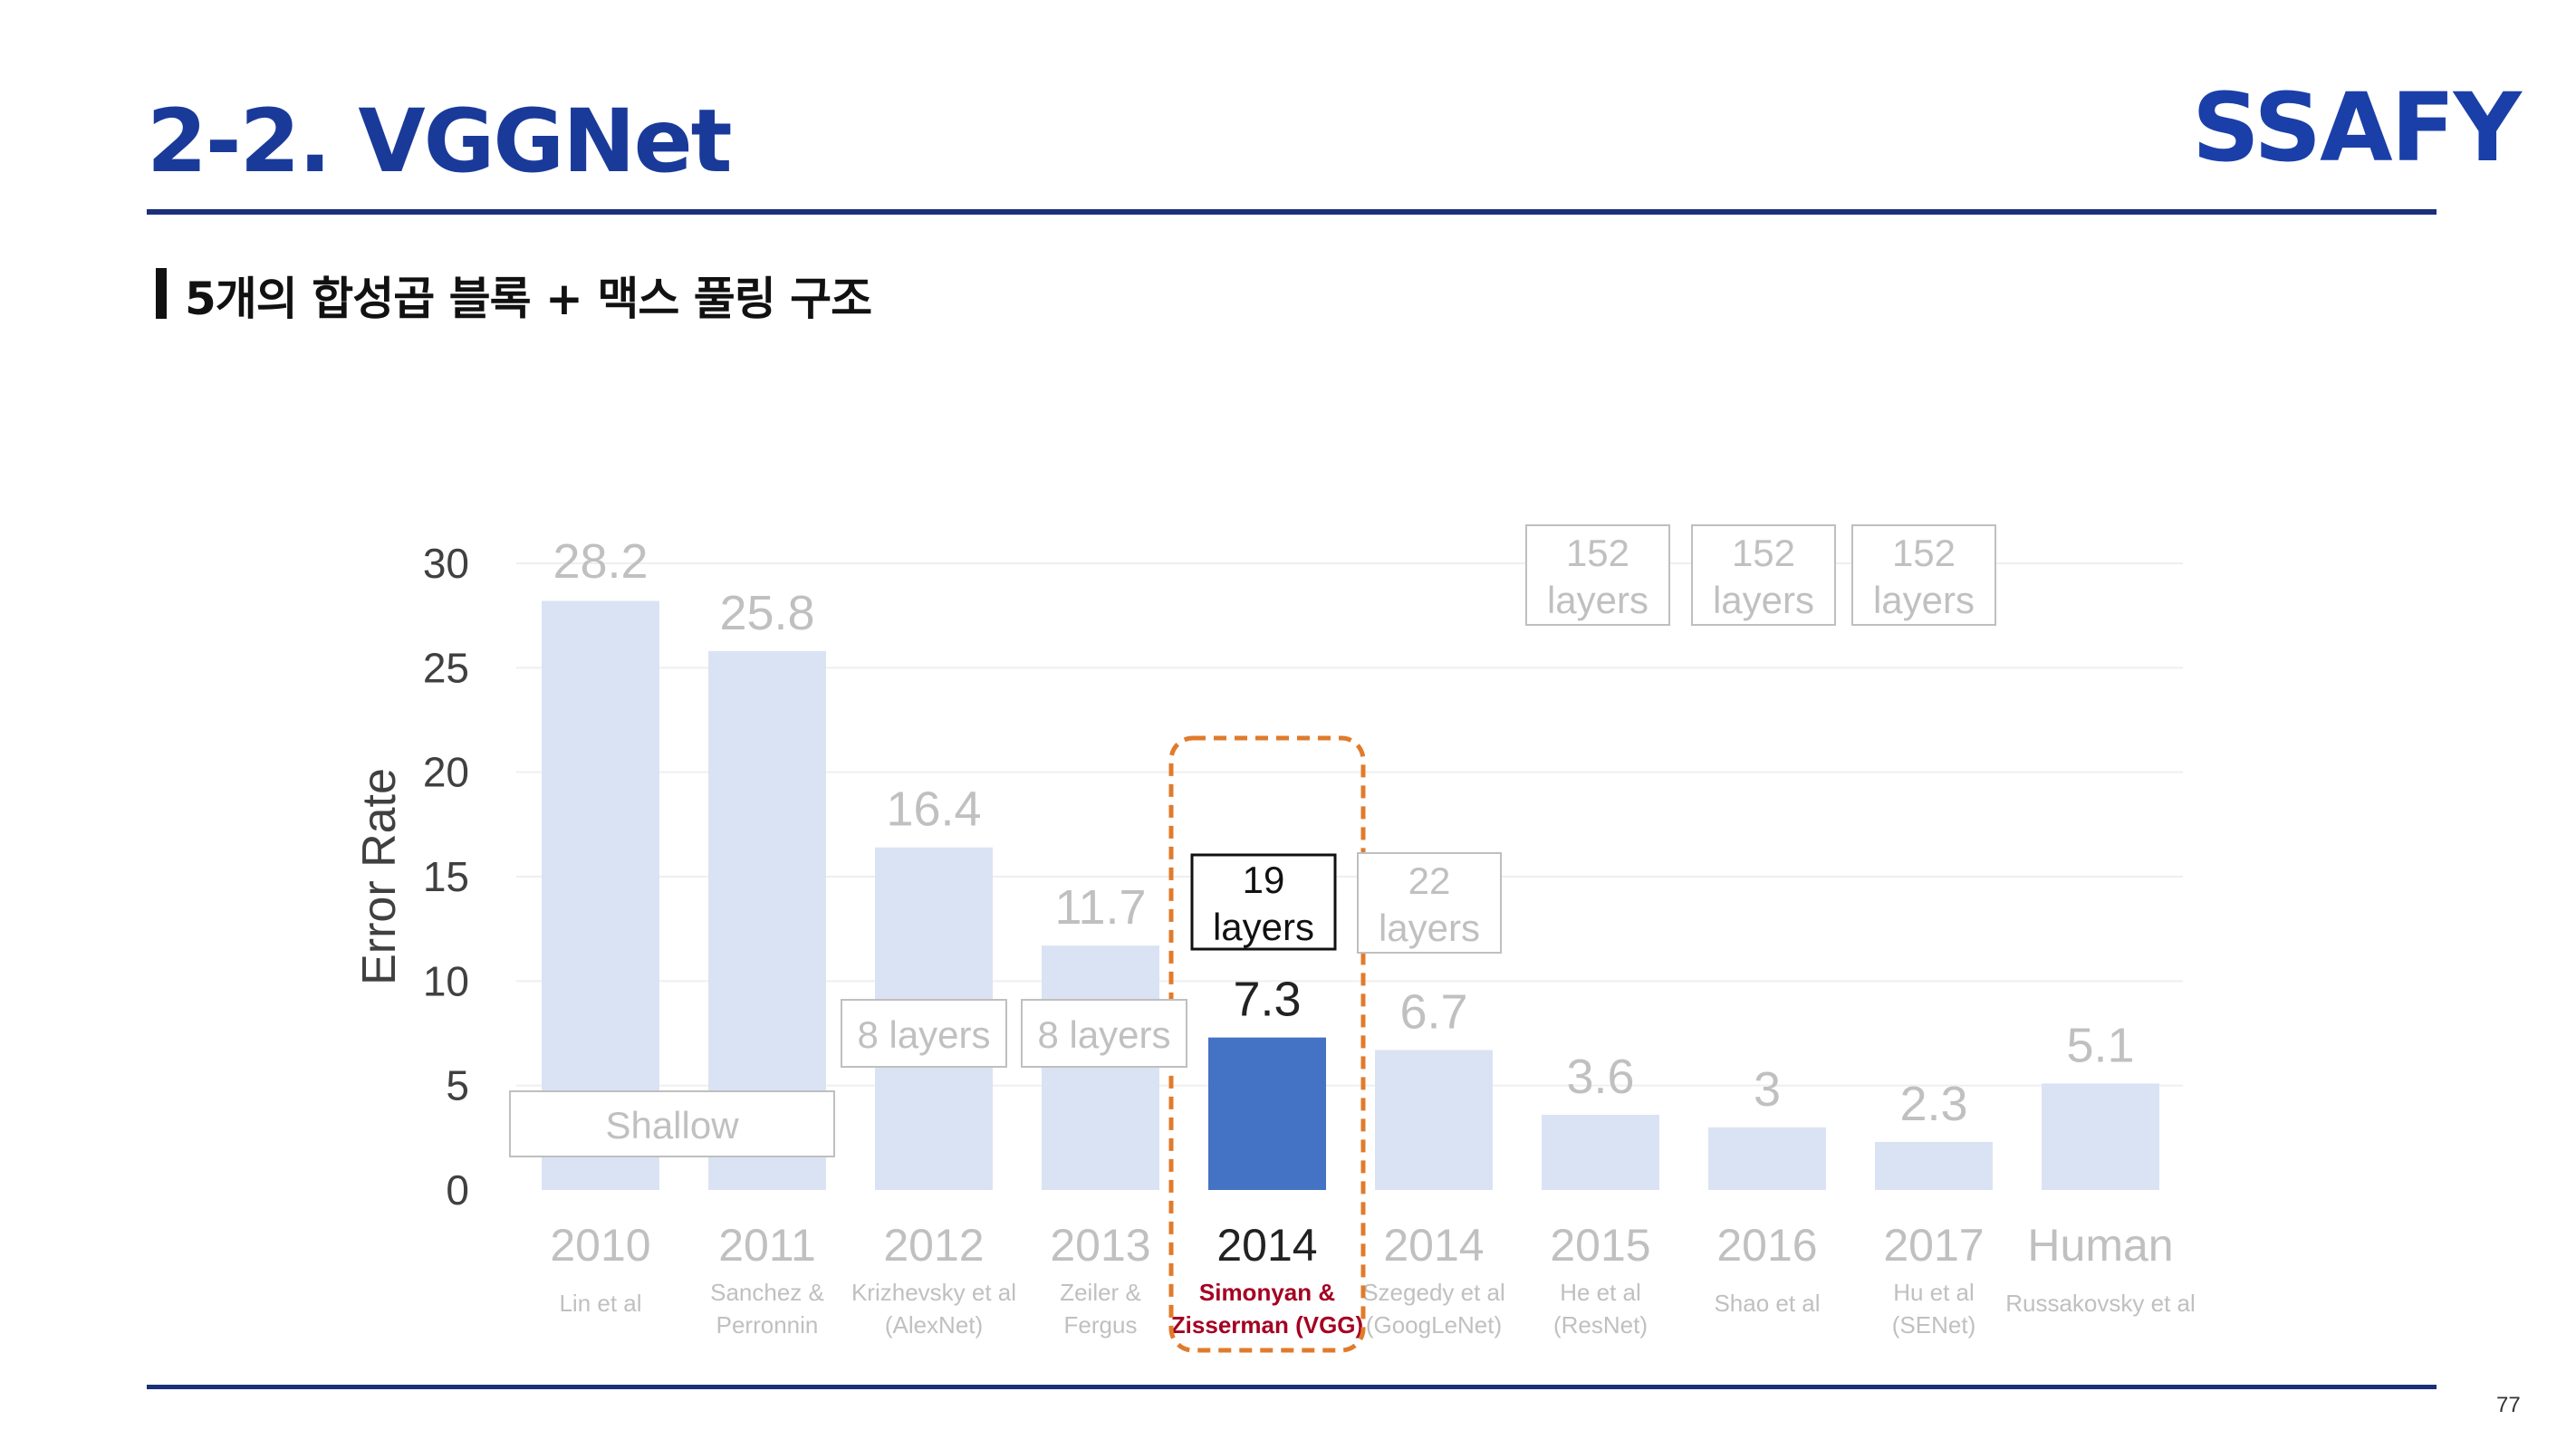  Describe the element at coordinates (1267, 1000) in the screenshot. I see `value-label: 7.3` at that location.